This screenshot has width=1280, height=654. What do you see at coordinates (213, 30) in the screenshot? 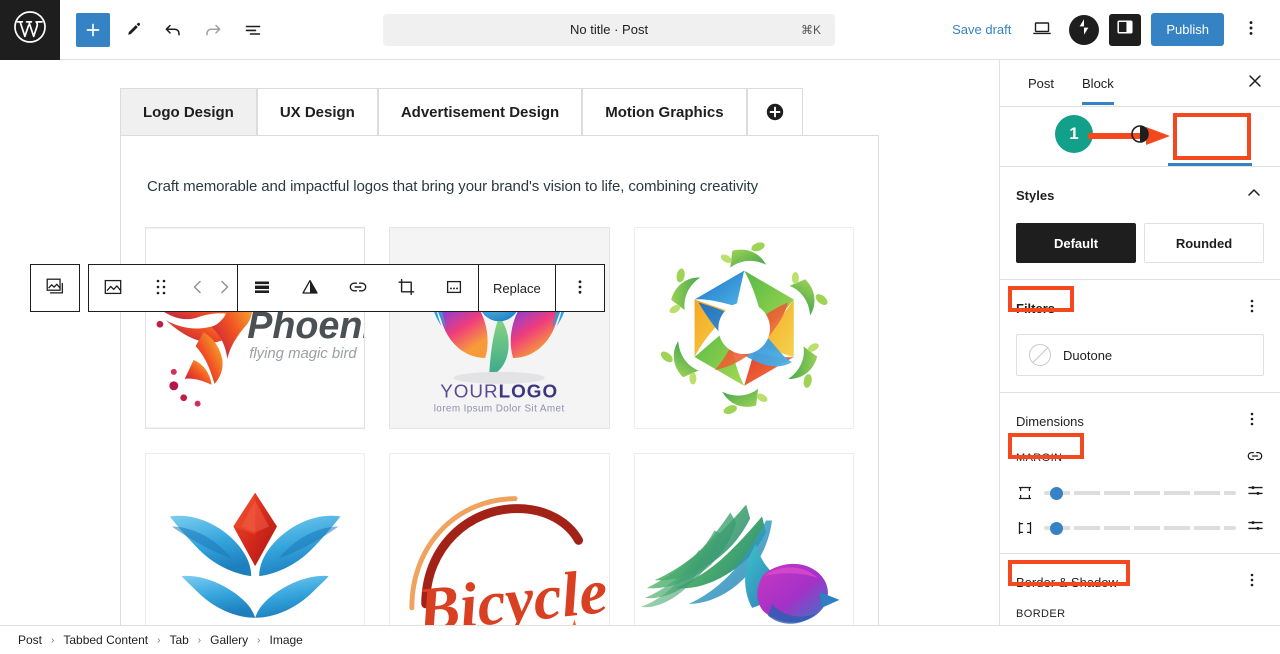
I see `redo-button` at bounding box center [213, 30].